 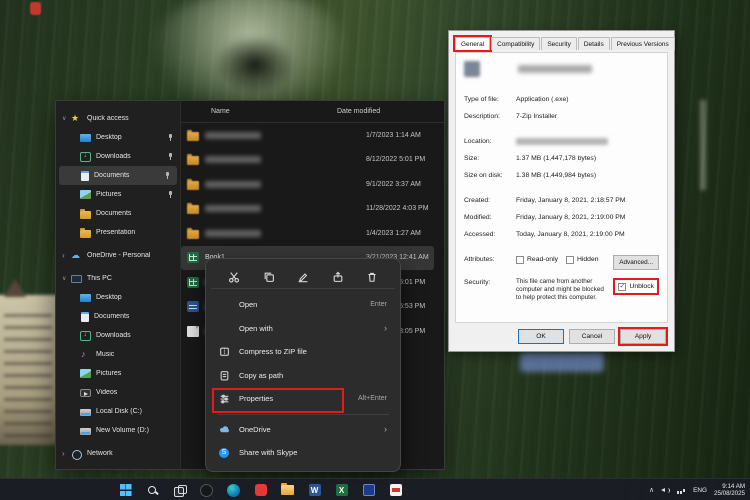 I want to click on sidebar-item-pc-desktop: Desktop, so click(x=118, y=297).